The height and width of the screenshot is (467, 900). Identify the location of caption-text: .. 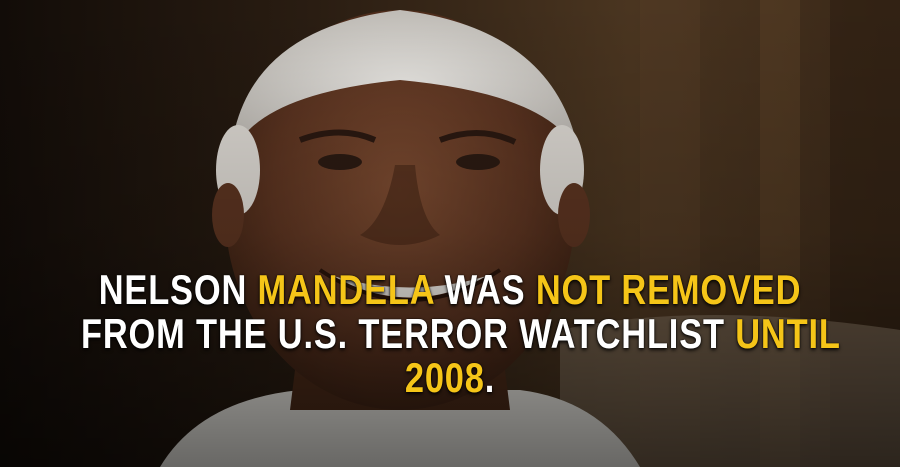
(490, 377).